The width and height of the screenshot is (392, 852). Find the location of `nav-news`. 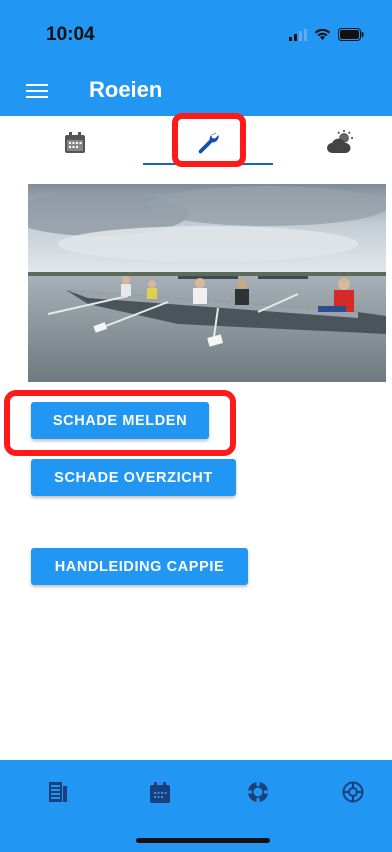

nav-news is located at coordinates (58, 792).